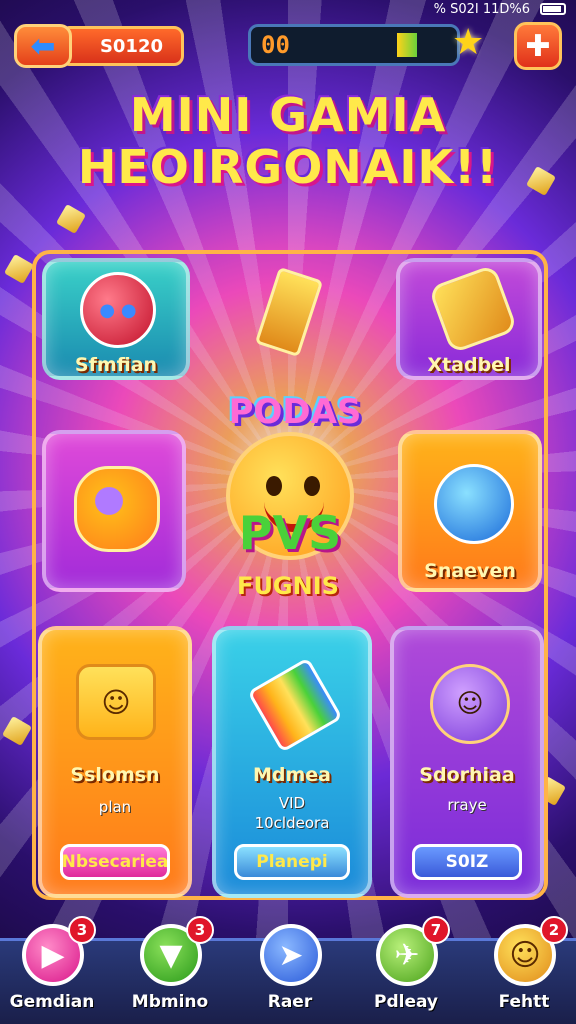 The image size is (576, 1024). I want to click on card-action-button: S0IZ, so click(467, 862).